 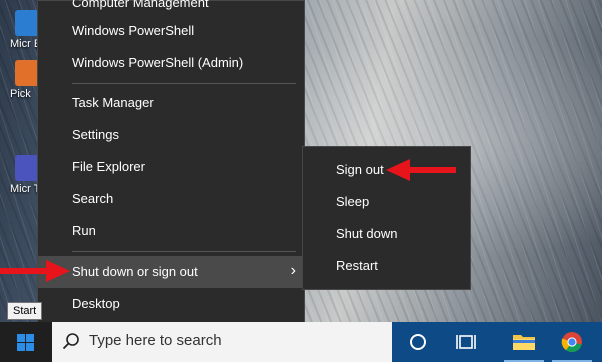 I want to click on submenu-item-label: Sleep, so click(x=353, y=201).